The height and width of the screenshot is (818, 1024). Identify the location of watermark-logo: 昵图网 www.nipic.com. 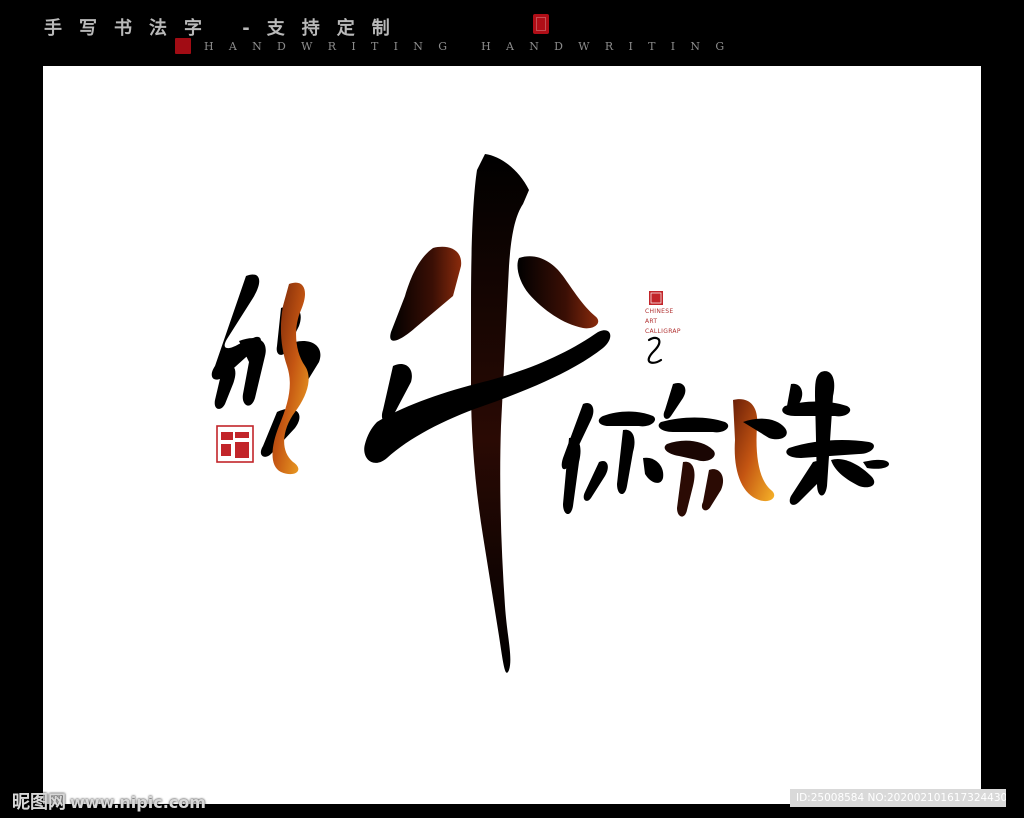
(109, 801).